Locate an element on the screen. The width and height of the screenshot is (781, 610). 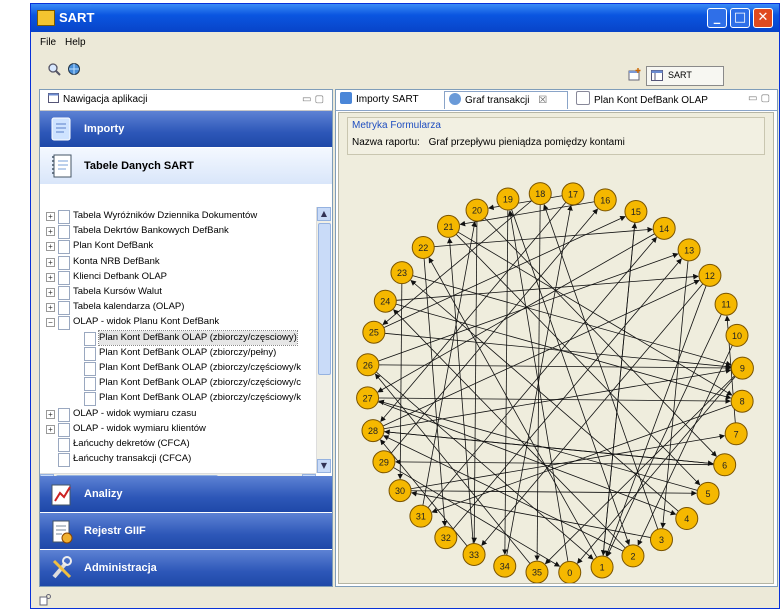
graph-node: 1 is located at coordinates (602, 567).